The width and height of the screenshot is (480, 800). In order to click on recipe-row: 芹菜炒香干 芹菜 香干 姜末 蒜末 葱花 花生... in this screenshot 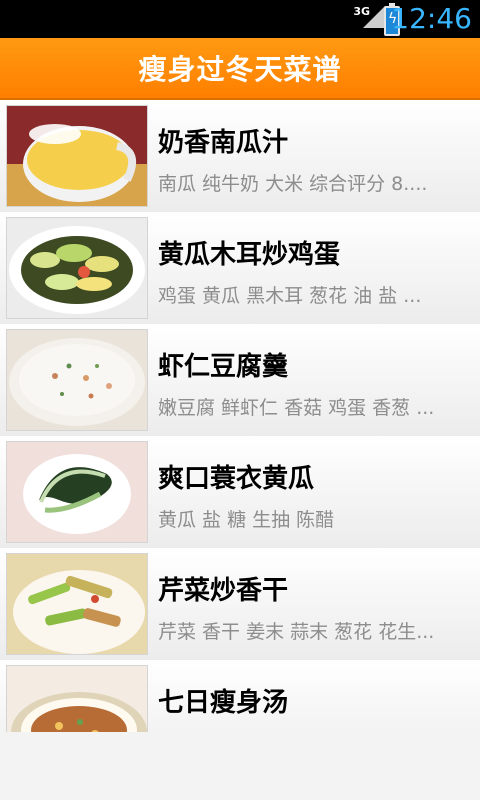, I will do `click(240, 604)`.